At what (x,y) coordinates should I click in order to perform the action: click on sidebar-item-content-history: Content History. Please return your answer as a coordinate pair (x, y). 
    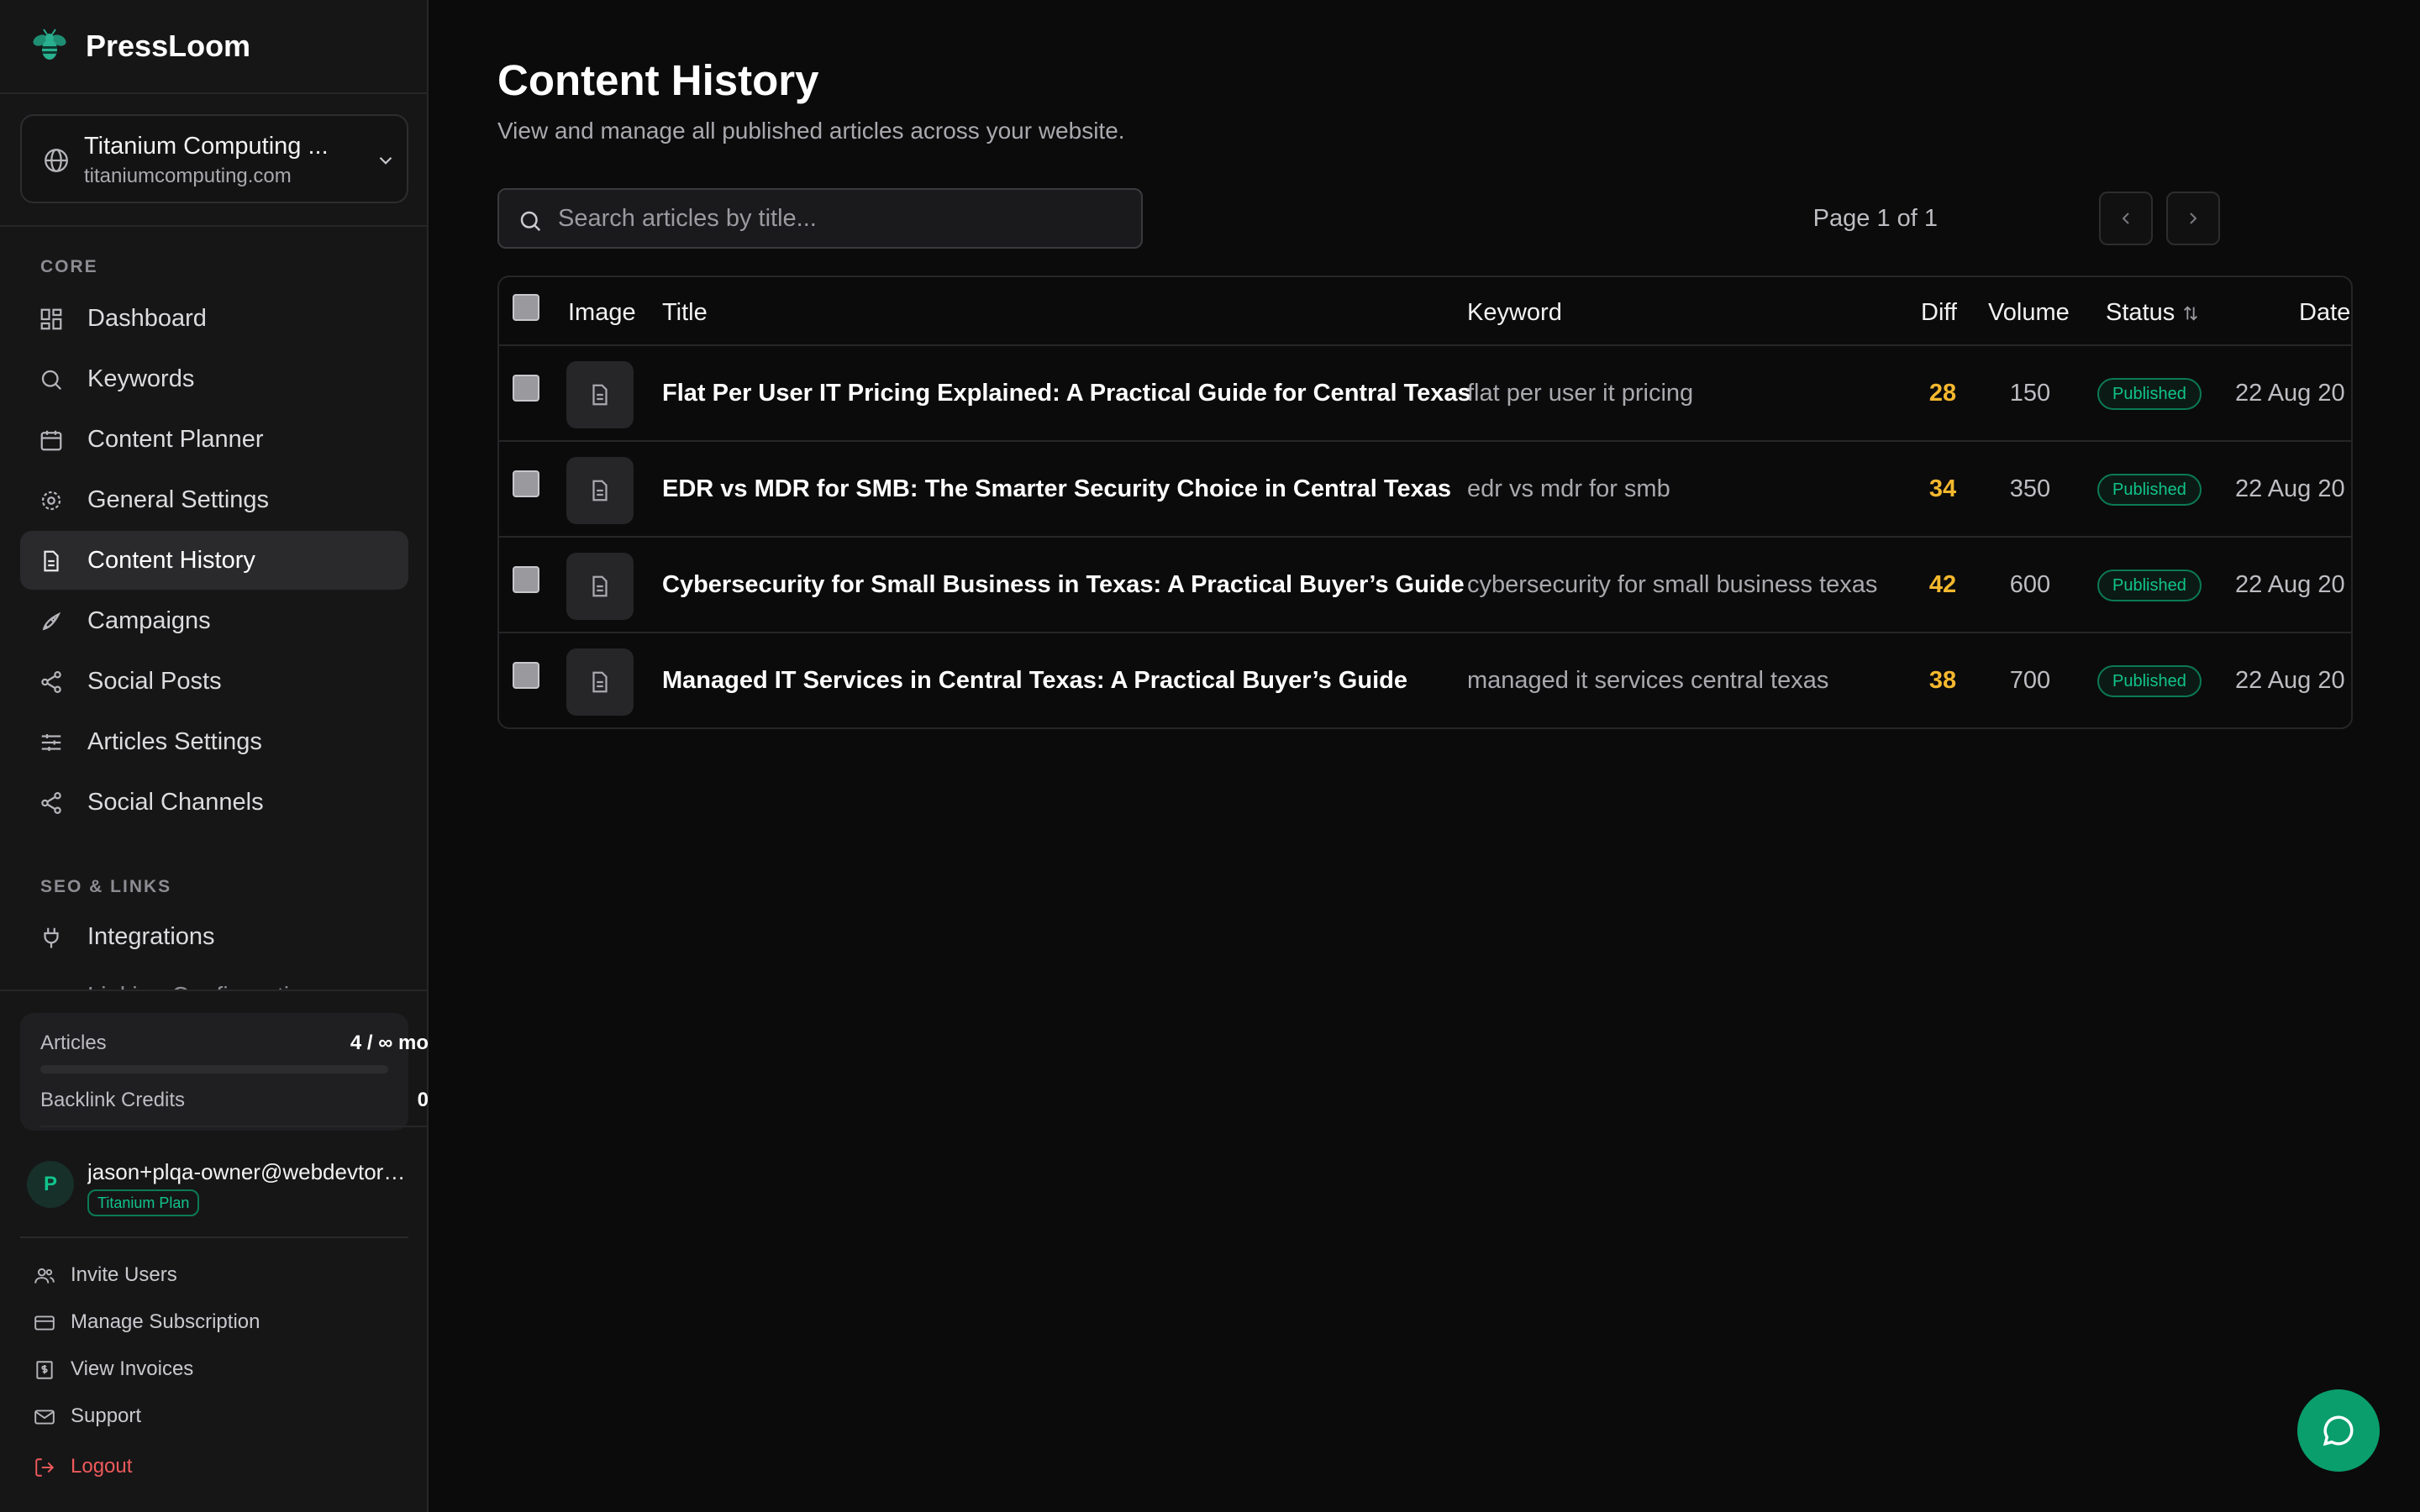
    Looking at the image, I should click on (214, 560).